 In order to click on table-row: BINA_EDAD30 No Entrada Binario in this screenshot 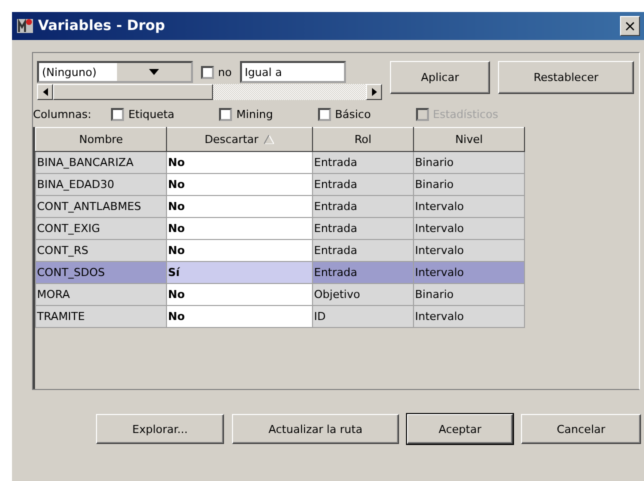, I will do `click(280, 185)`.